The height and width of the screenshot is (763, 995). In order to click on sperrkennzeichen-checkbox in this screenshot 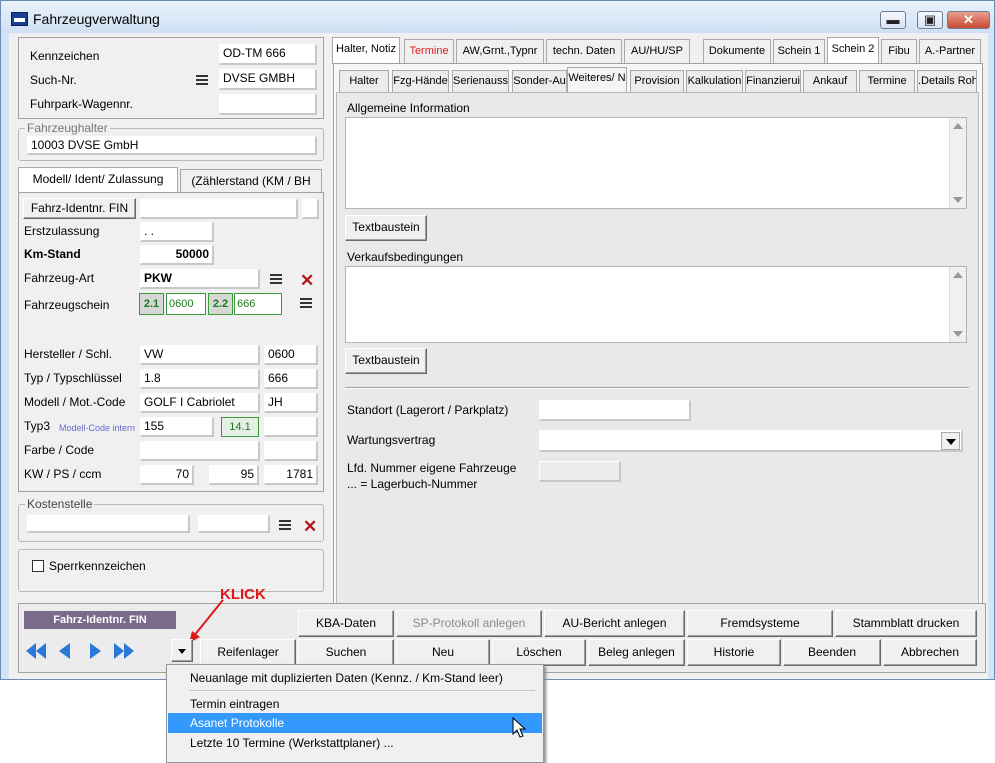, I will do `click(38, 566)`.